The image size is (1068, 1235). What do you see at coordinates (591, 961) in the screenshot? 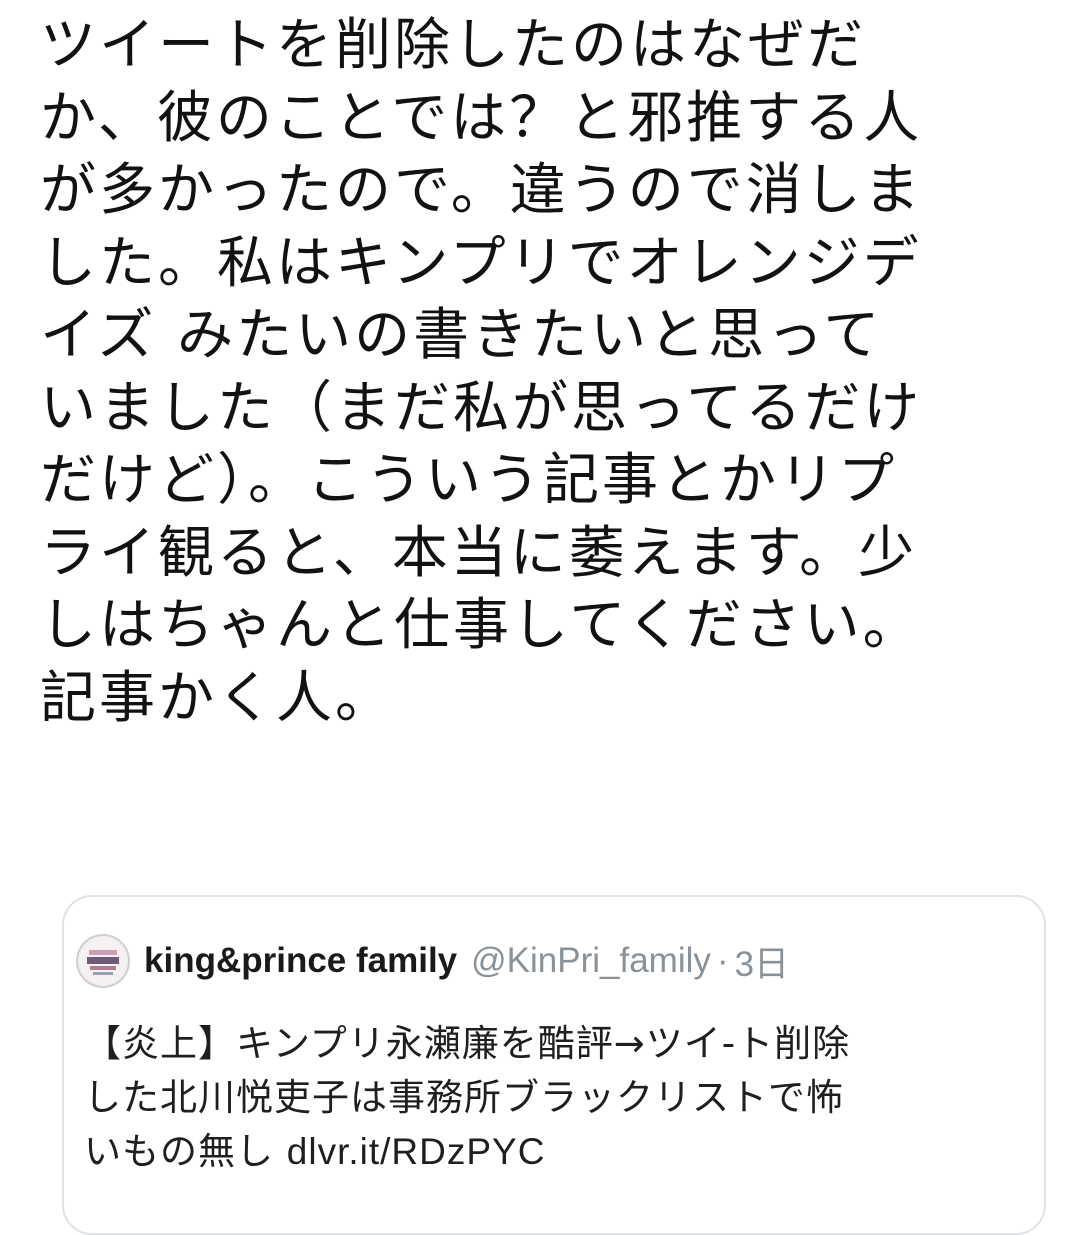
I see `quoted-handle: @KinPri_family` at bounding box center [591, 961].